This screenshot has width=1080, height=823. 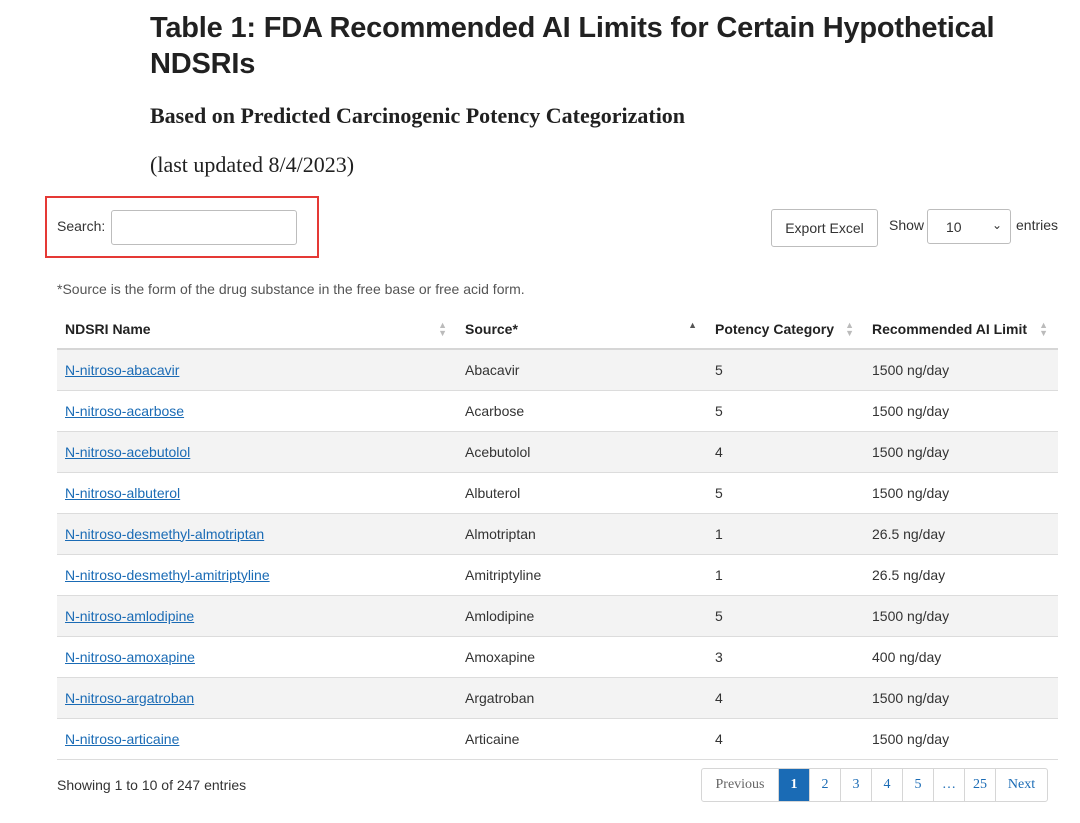 I want to click on column-header: Source* ▲, so click(x=582, y=329).